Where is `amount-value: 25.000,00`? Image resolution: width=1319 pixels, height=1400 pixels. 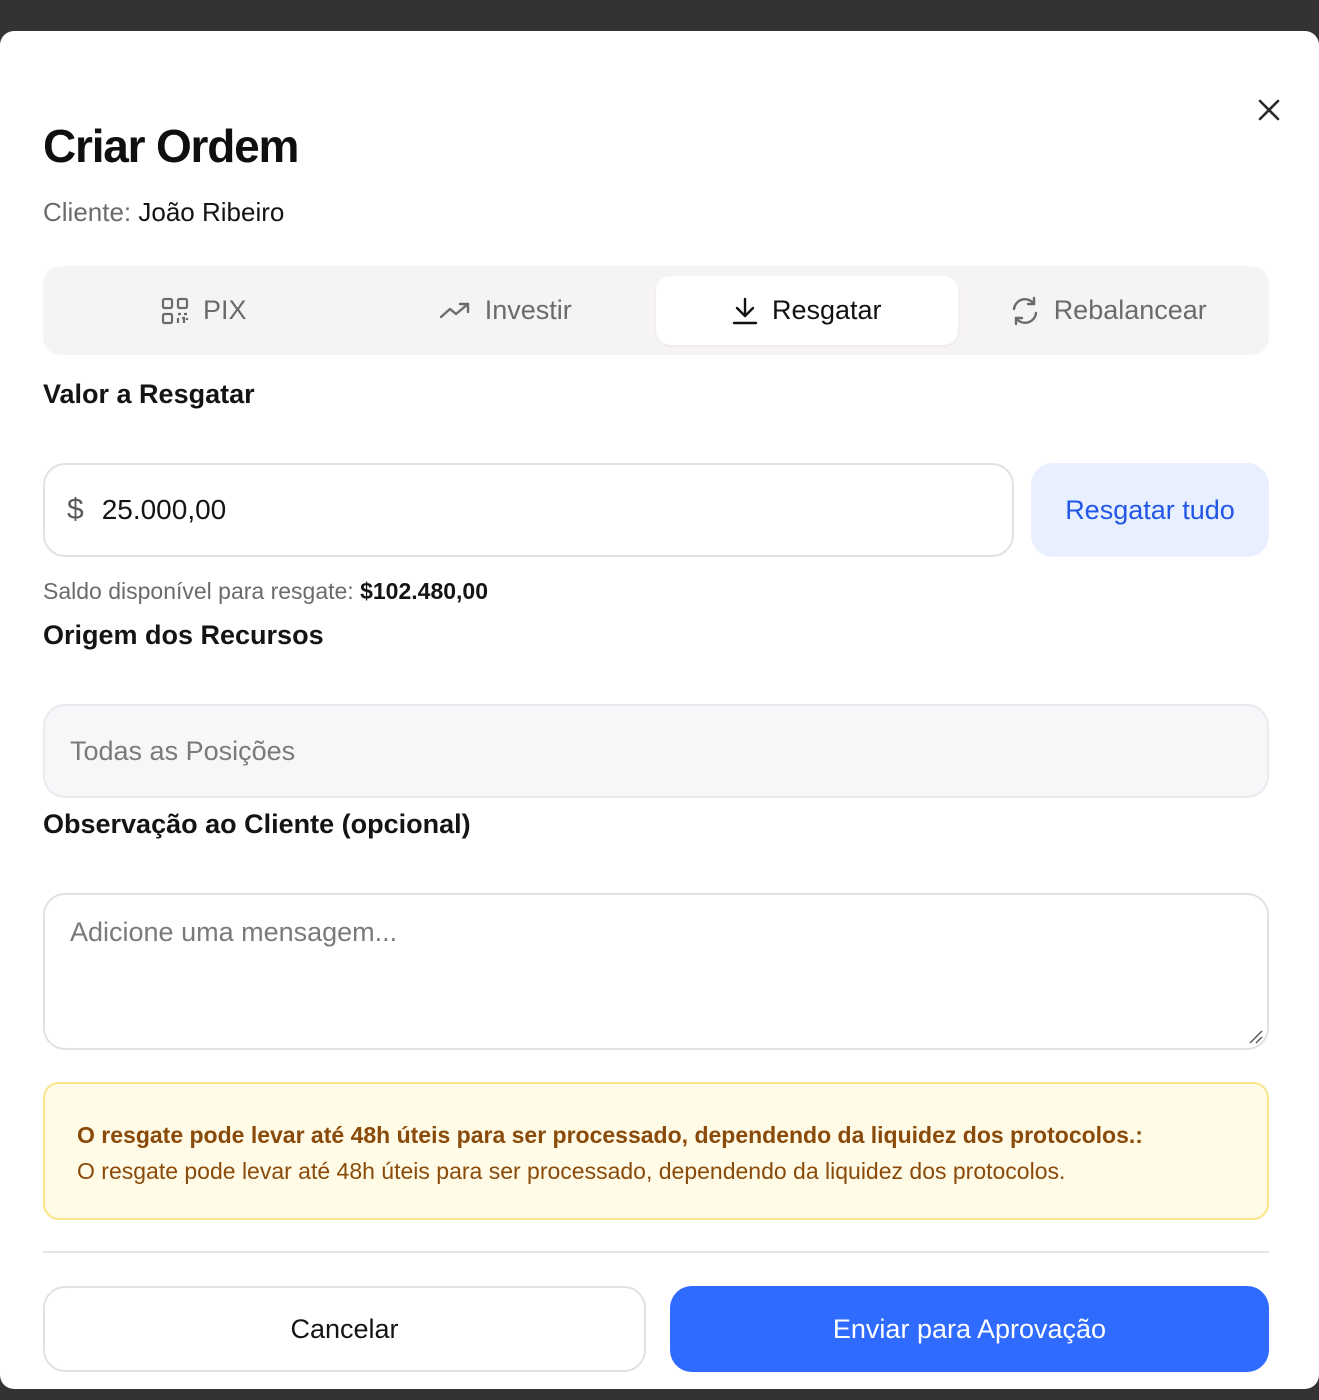
amount-value: 25.000,00 is located at coordinates (164, 509).